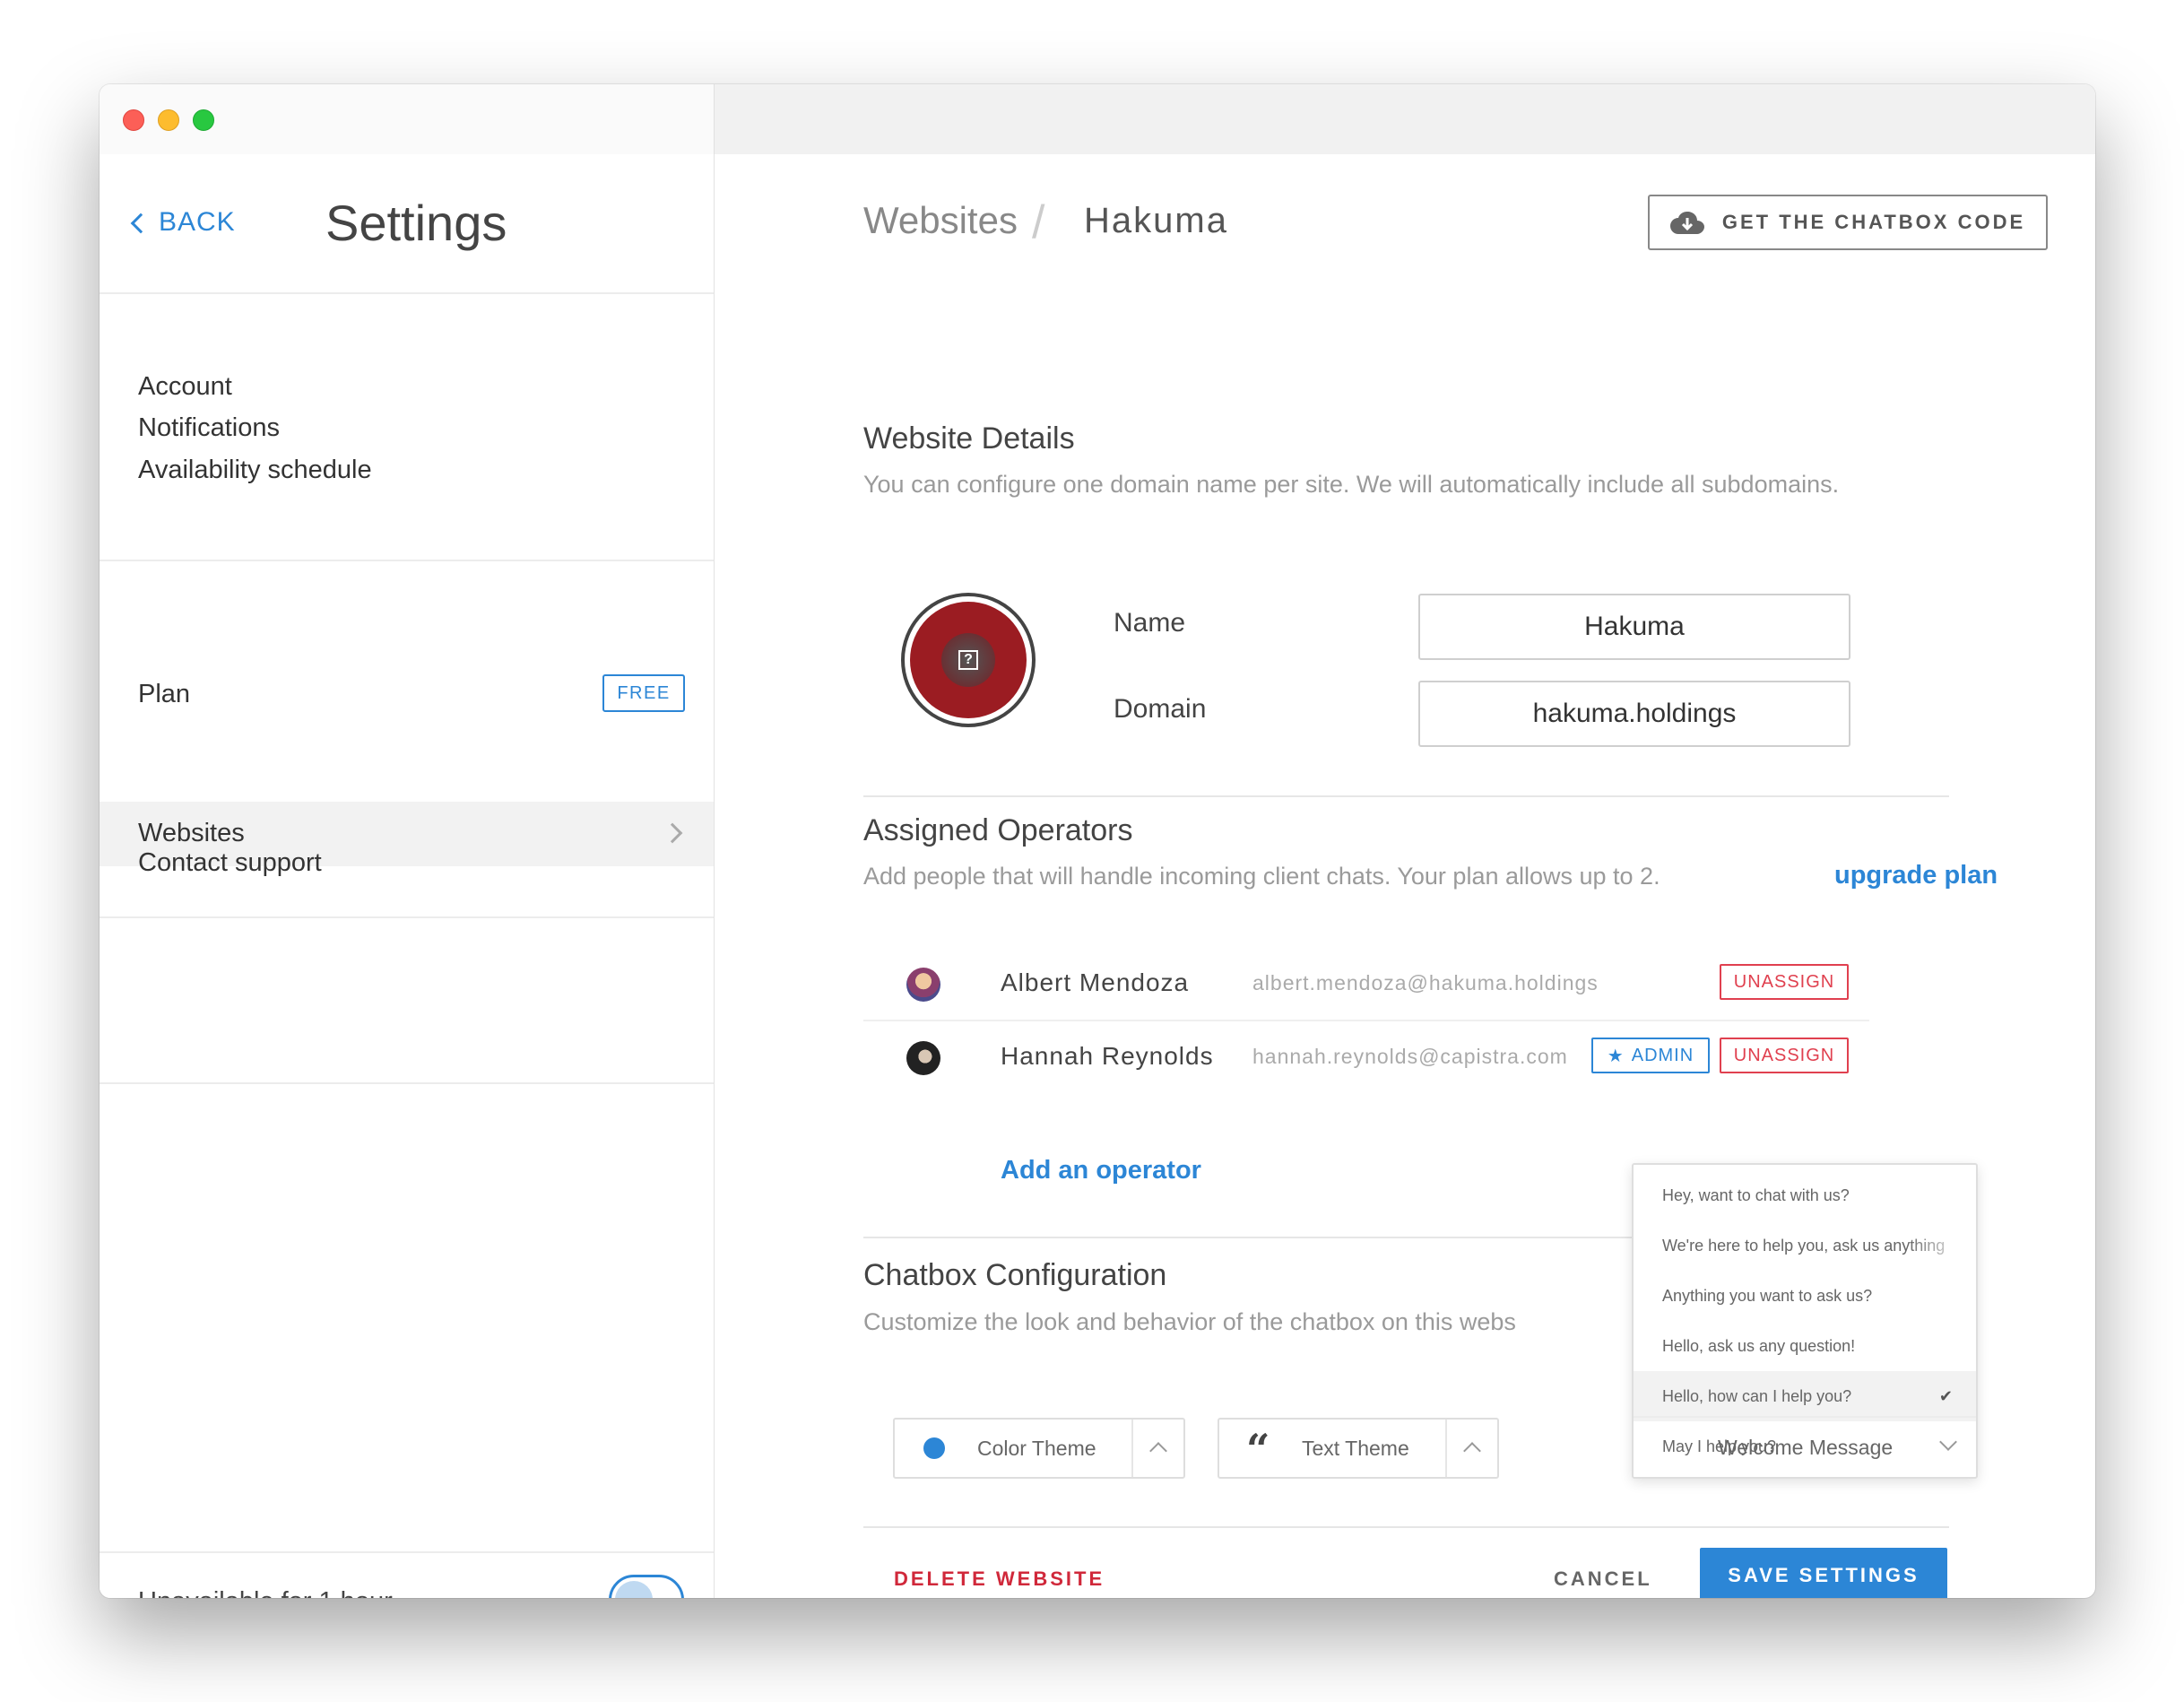 This screenshot has width=2184, height=1702. Describe the element at coordinates (1805, 1245) in the screenshot. I see `dropdown-option: We're here to help you, ask us anything` at that location.